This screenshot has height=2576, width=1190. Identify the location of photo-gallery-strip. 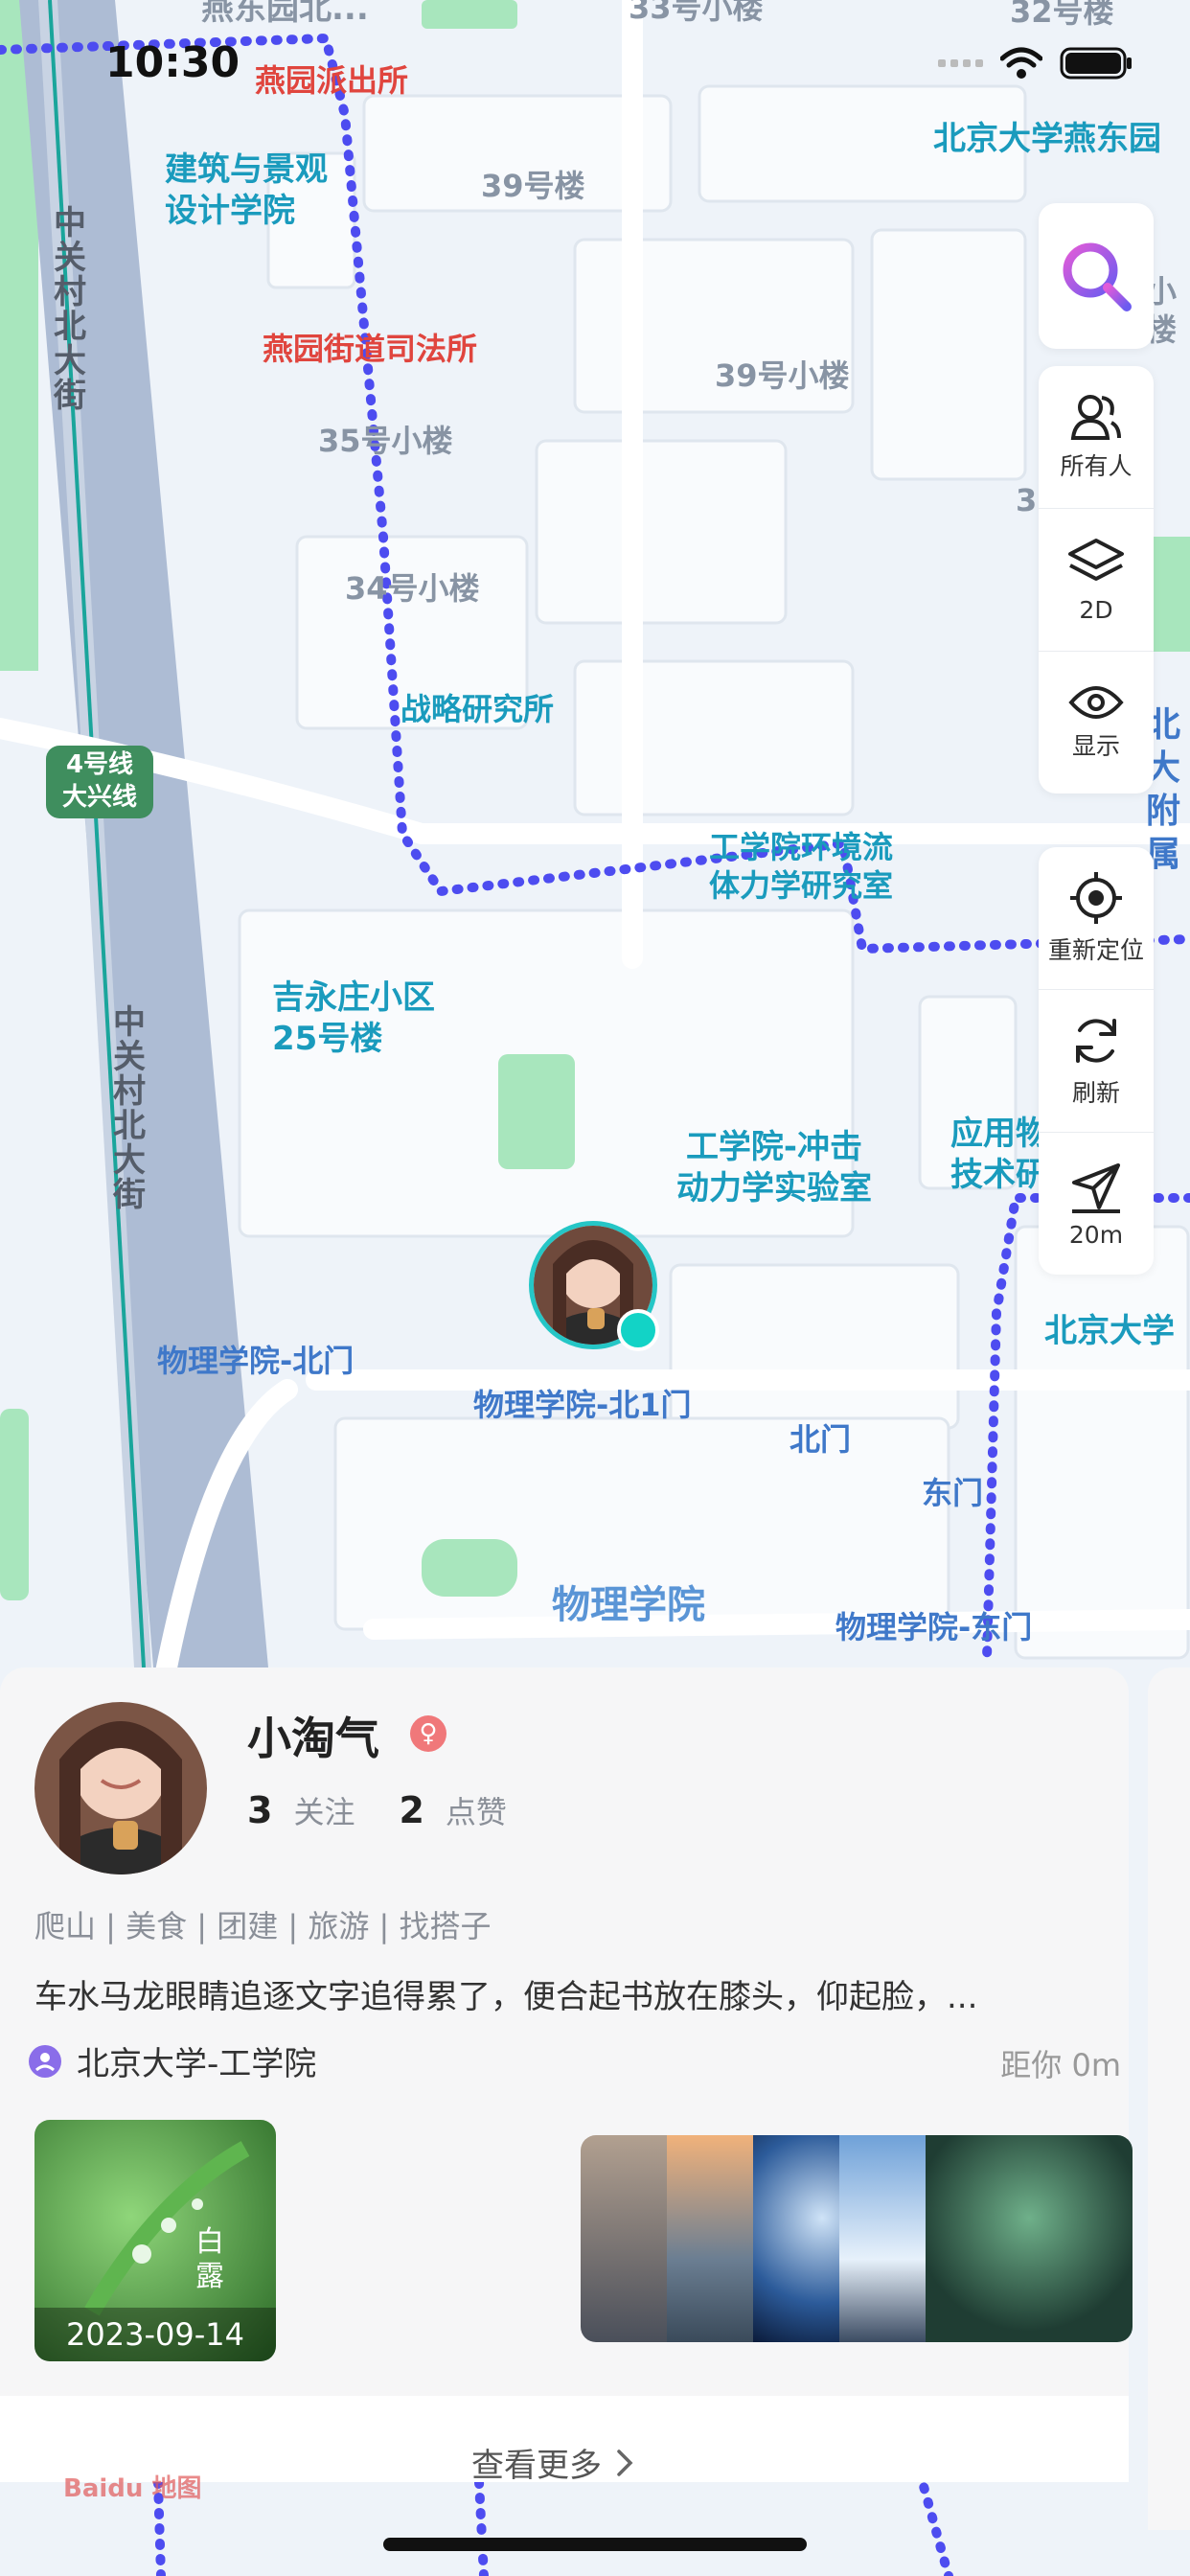
(857, 2238).